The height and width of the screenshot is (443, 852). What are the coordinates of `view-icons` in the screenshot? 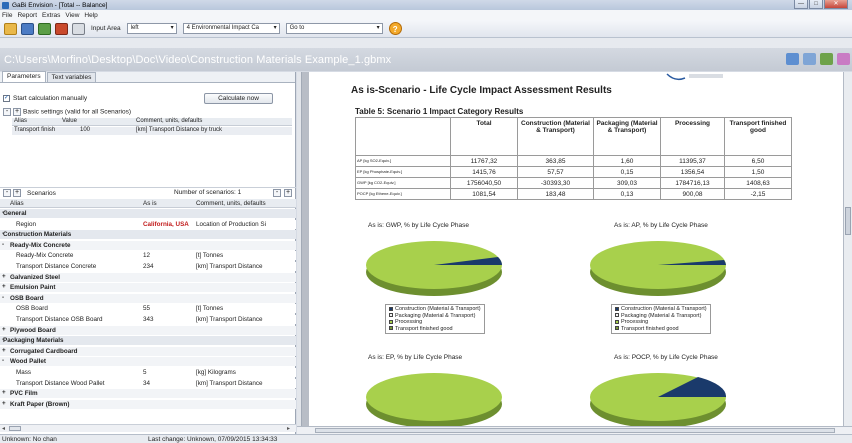 It's located at (818, 59).